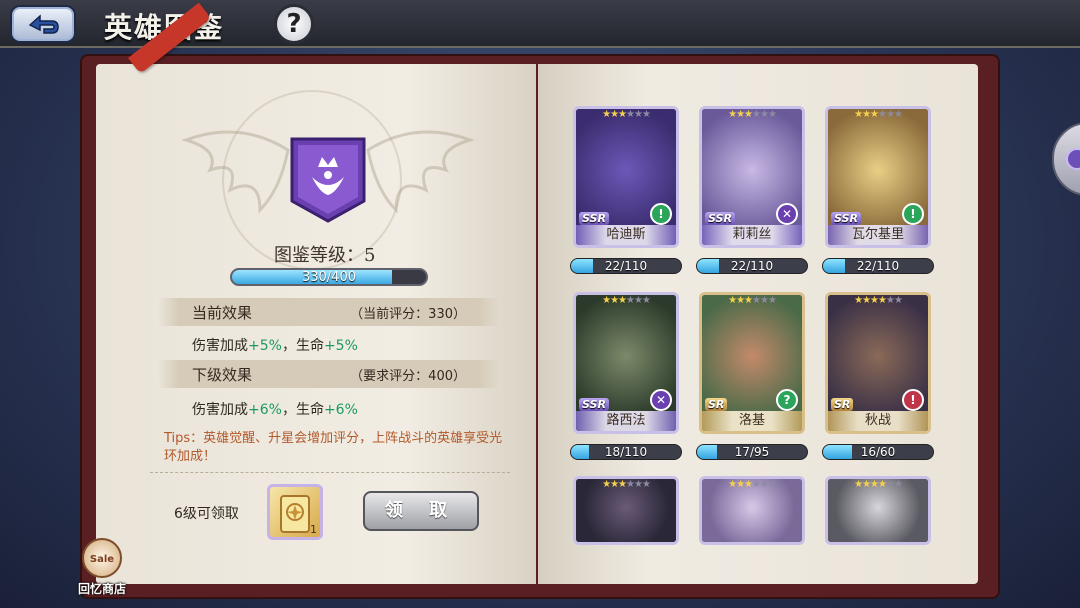 The image size is (1080, 608). Describe the element at coordinates (265, 410) in the screenshot. I see `damage-value: +6%` at that location.